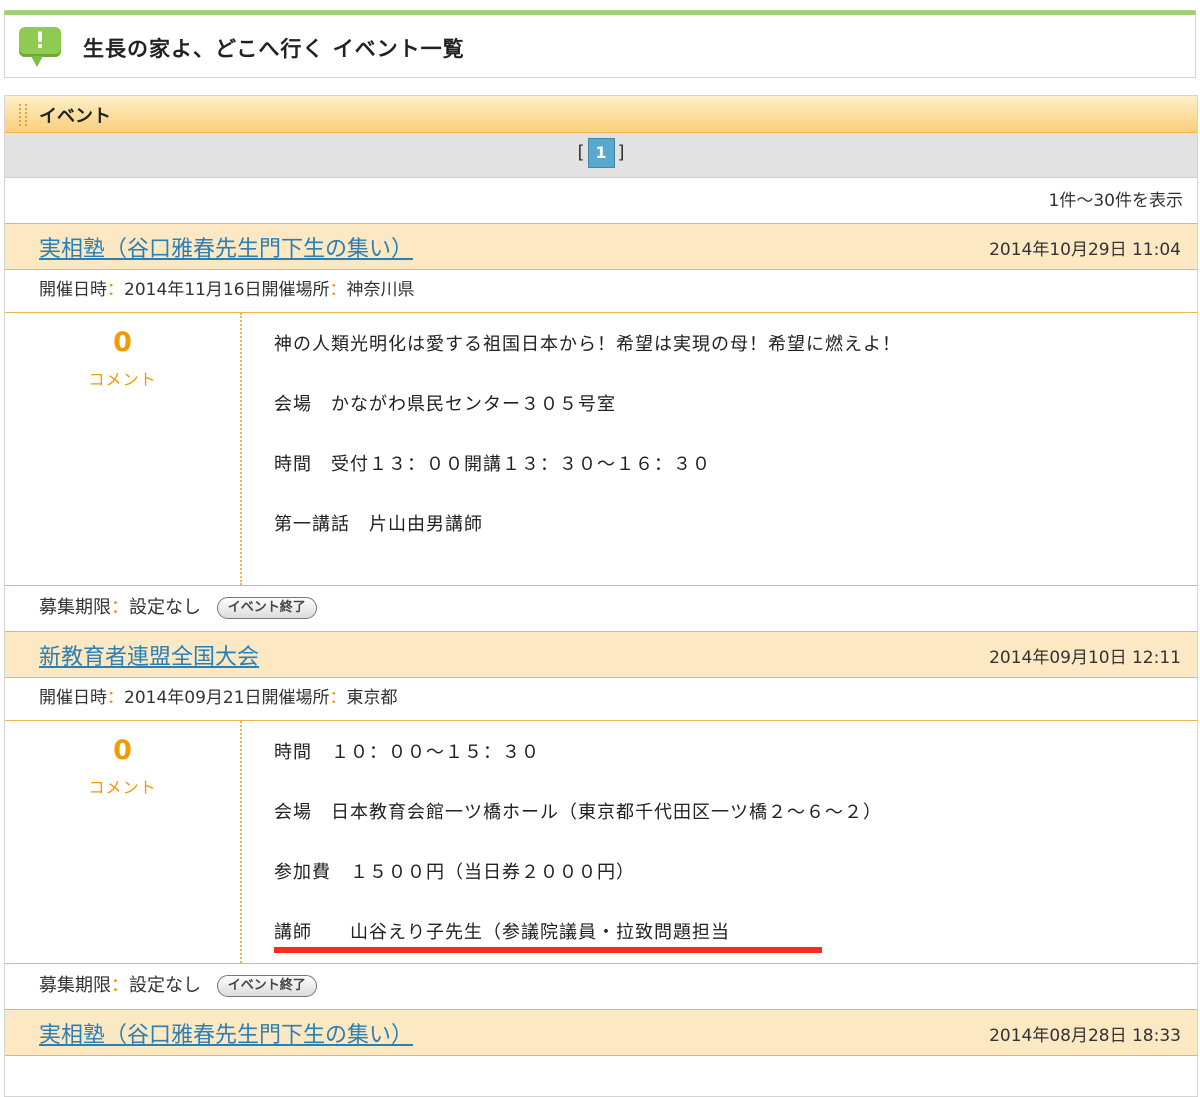  Describe the element at coordinates (601, 699) in the screenshot. I see `event-meta: 開催日時：2014年09月21日開催場所：東京都` at that location.